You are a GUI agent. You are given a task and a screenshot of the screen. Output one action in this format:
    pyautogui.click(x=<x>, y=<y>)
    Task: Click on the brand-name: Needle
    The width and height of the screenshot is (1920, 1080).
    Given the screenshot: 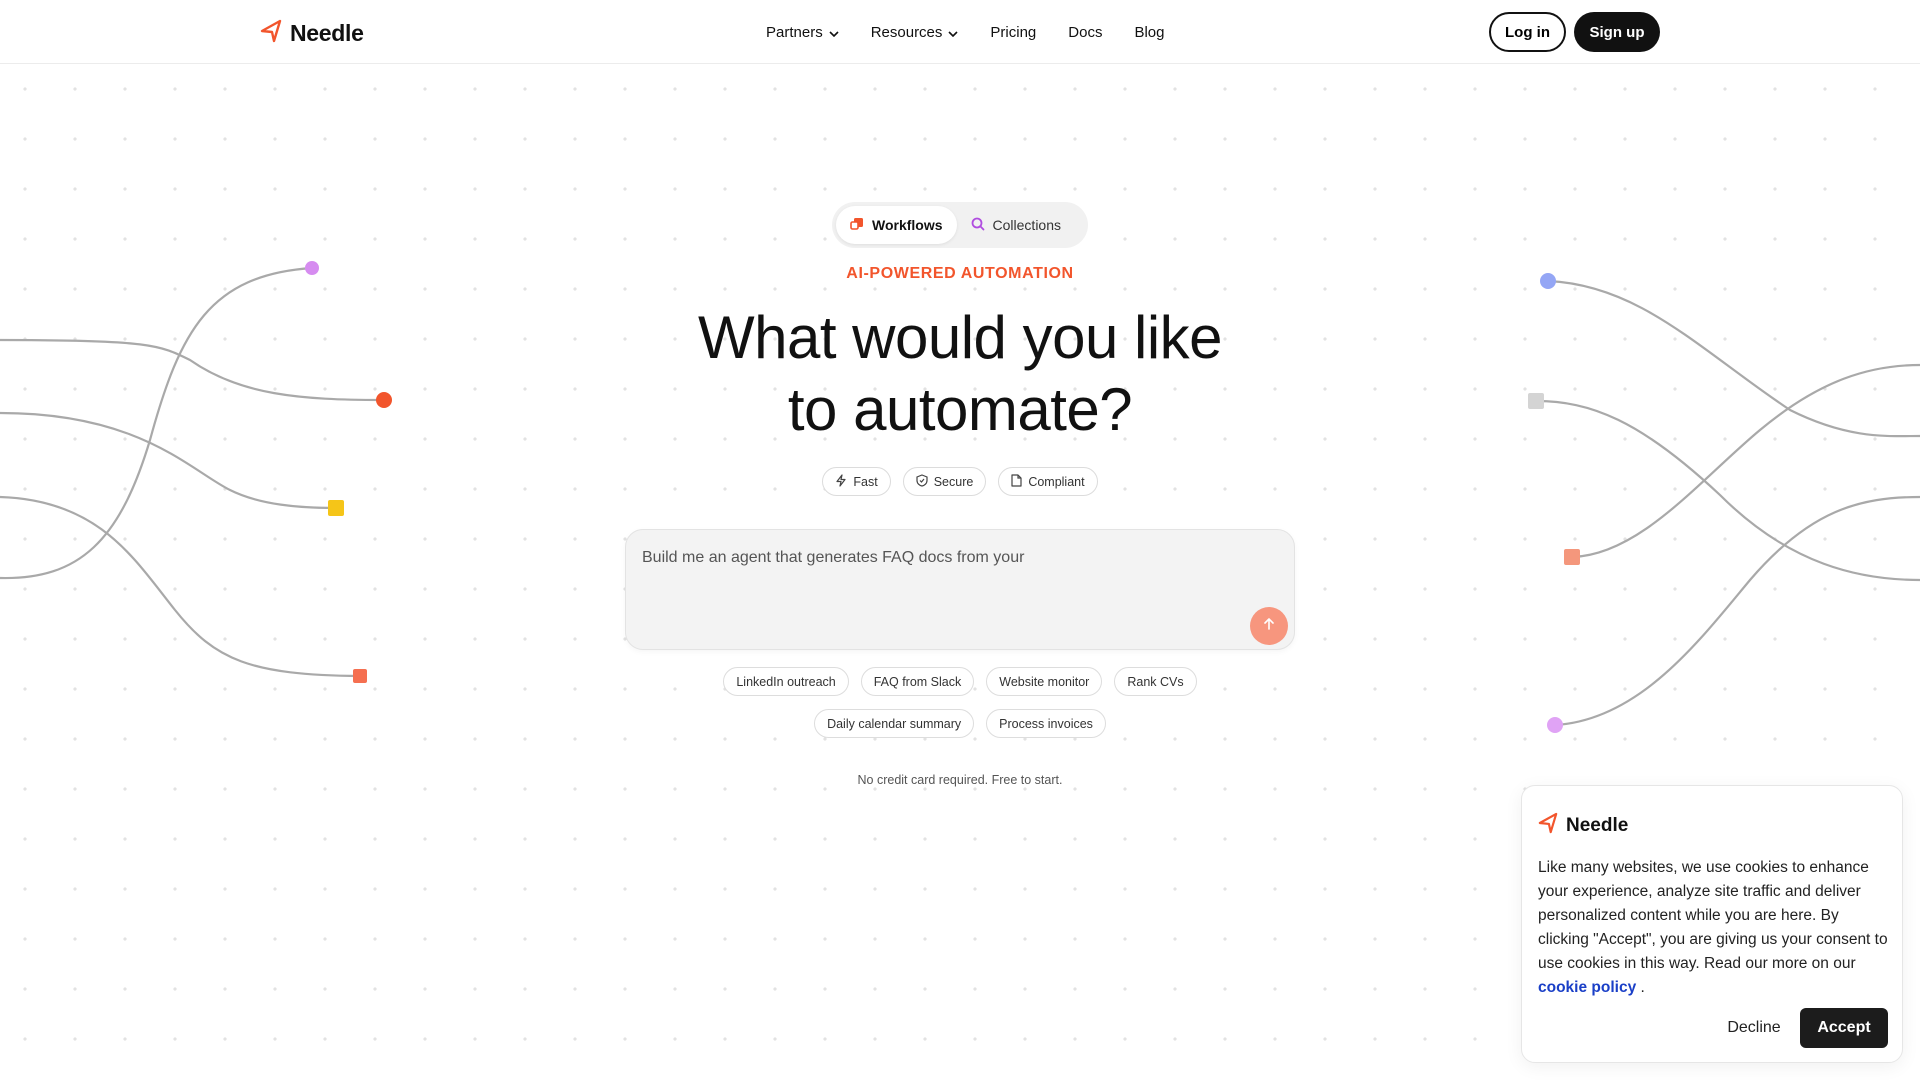 What is the action you would take?
    pyautogui.click(x=327, y=32)
    